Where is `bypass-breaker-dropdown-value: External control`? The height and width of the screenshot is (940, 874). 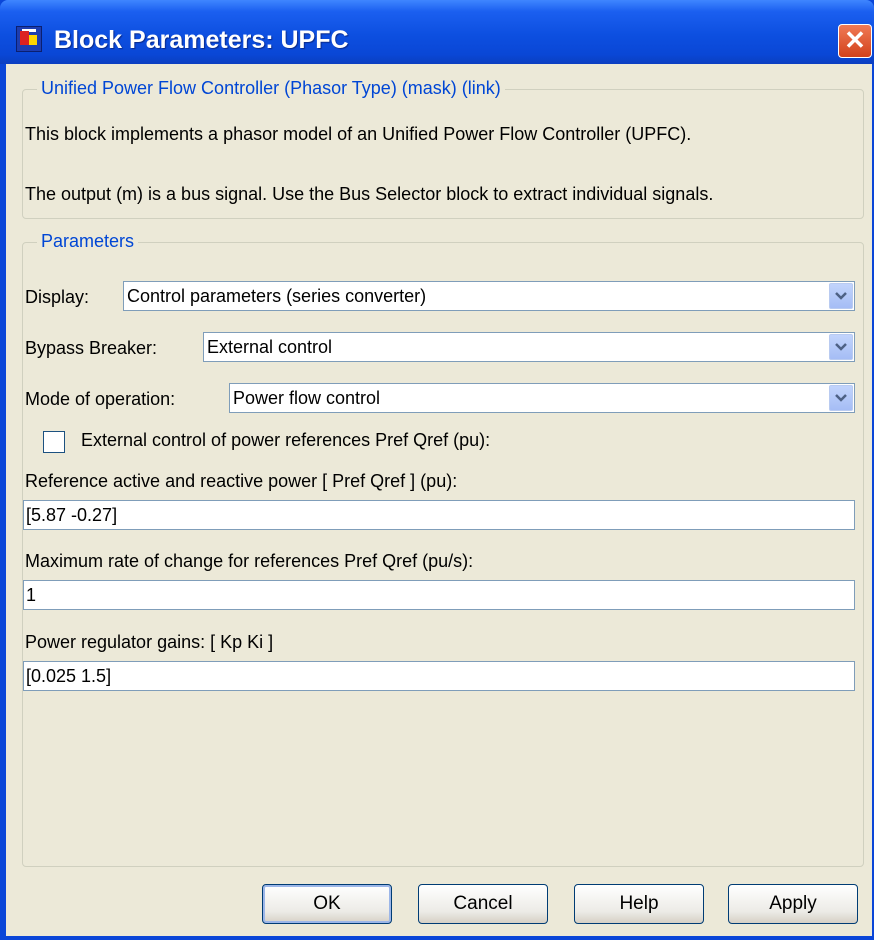 bypass-breaker-dropdown-value: External control is located at coordinates (270, 347).